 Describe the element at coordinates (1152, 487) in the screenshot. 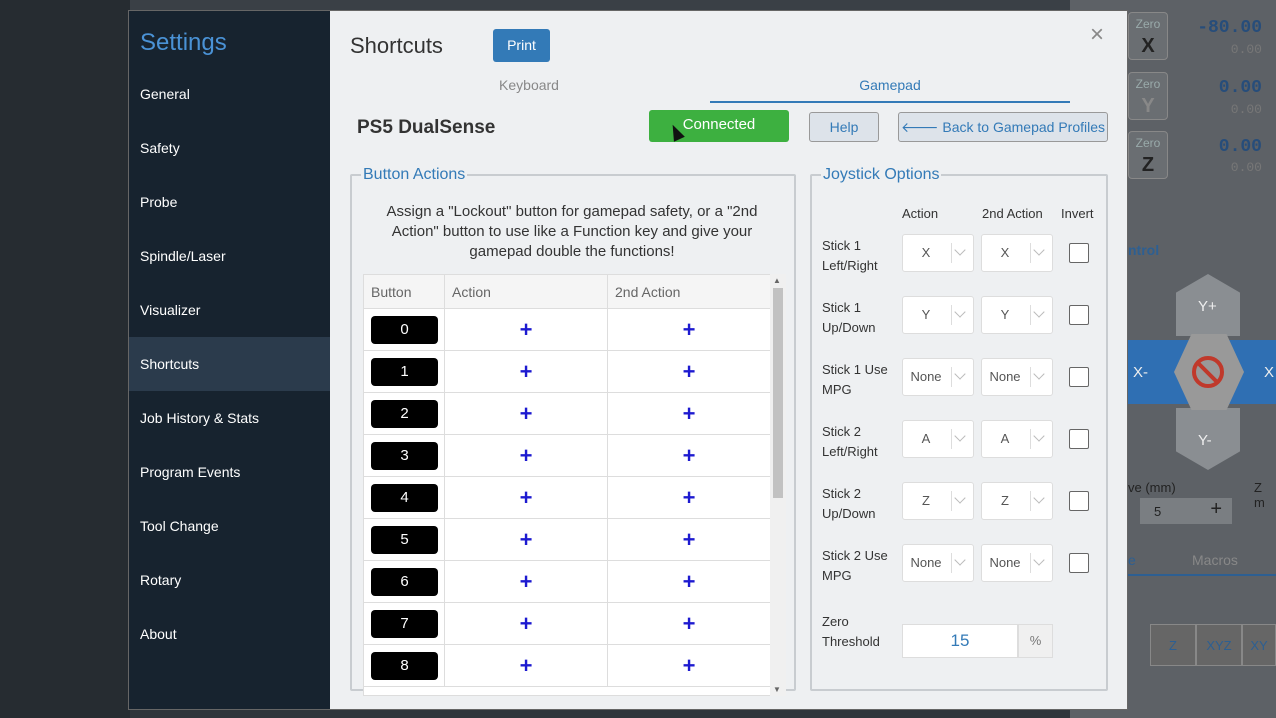

I see `move-distance-label: ve (mm)` at that location.